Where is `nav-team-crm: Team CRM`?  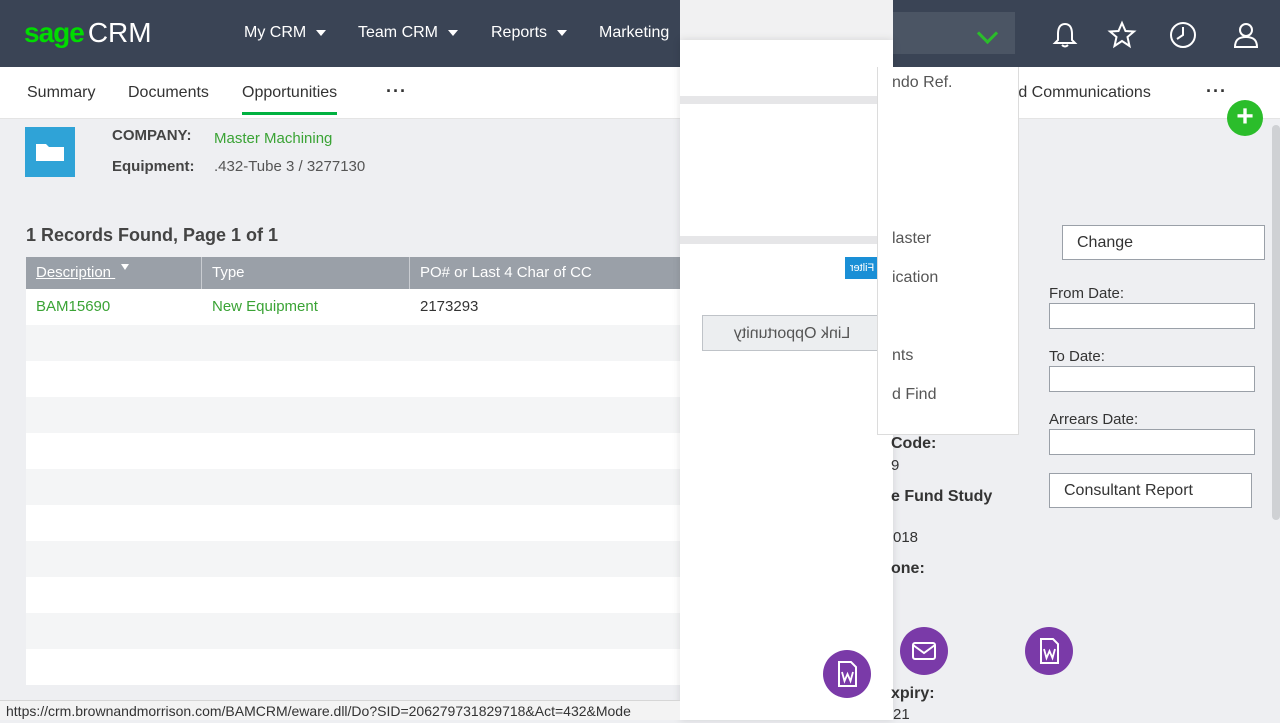 nav-team-crm: Team CRM is located at coordinates (408, 33).